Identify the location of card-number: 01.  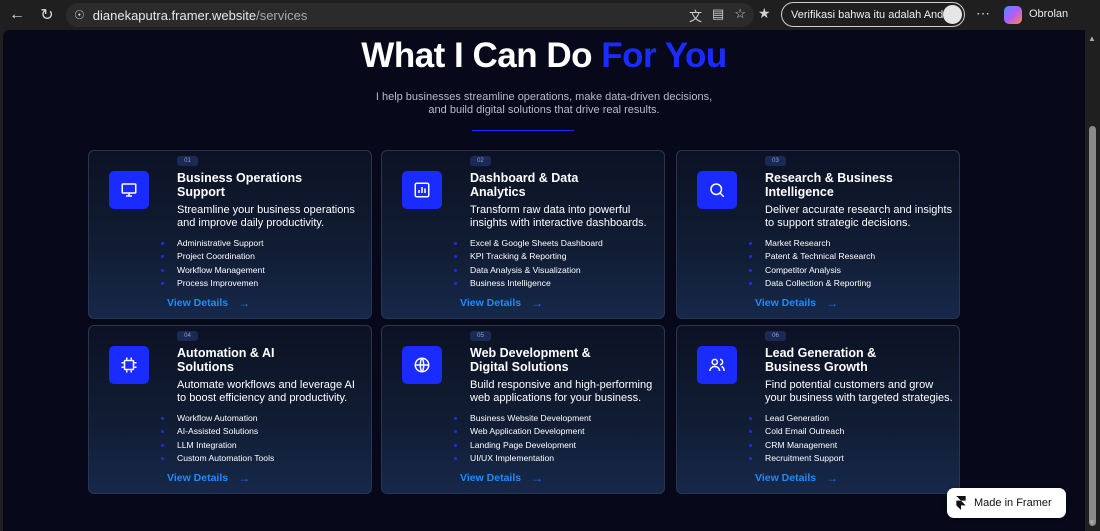
(187, 161).